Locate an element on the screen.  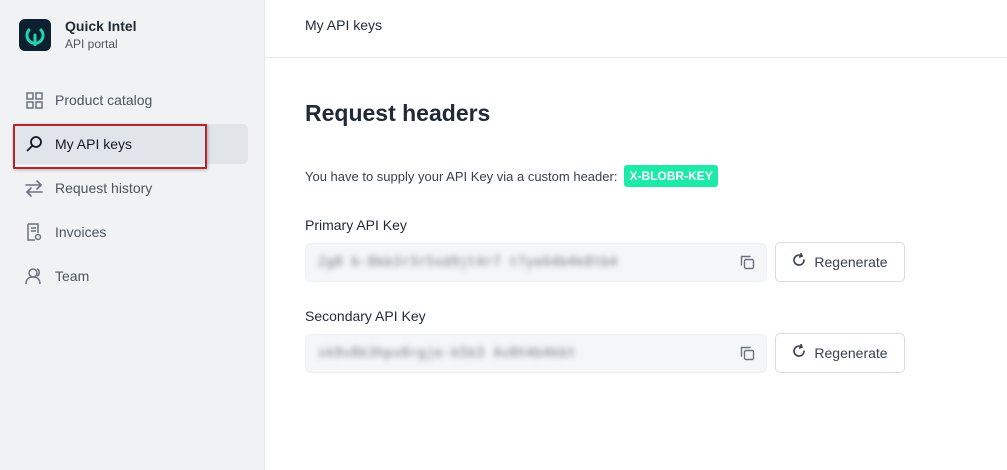
secondary-key-label: Secondary API Key is located at coordinates (365, 316).